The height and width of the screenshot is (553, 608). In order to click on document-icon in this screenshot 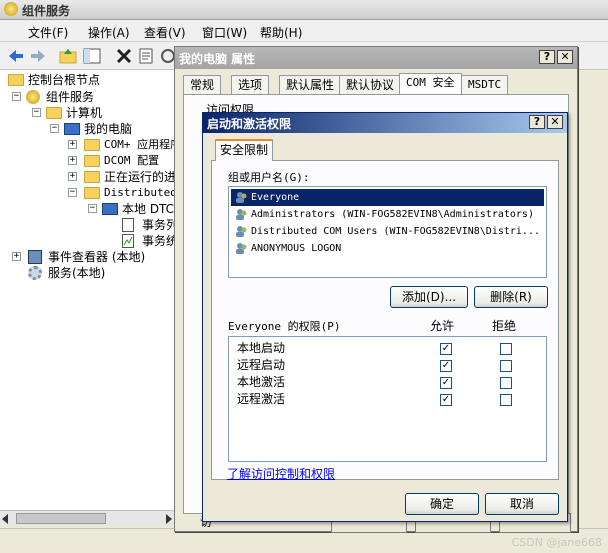, I will do `click(128, 225)`.